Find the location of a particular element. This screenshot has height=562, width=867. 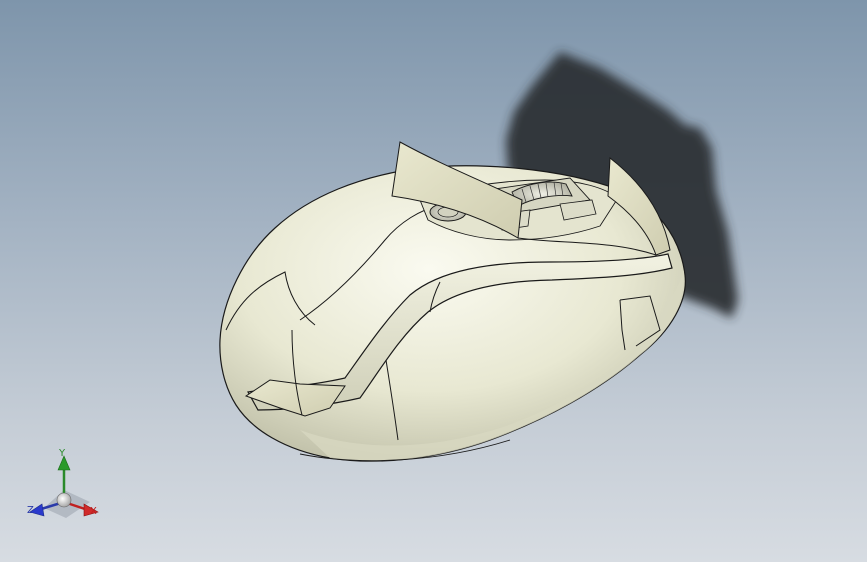

triad-x-label: X is located at coordinates (93, 511).